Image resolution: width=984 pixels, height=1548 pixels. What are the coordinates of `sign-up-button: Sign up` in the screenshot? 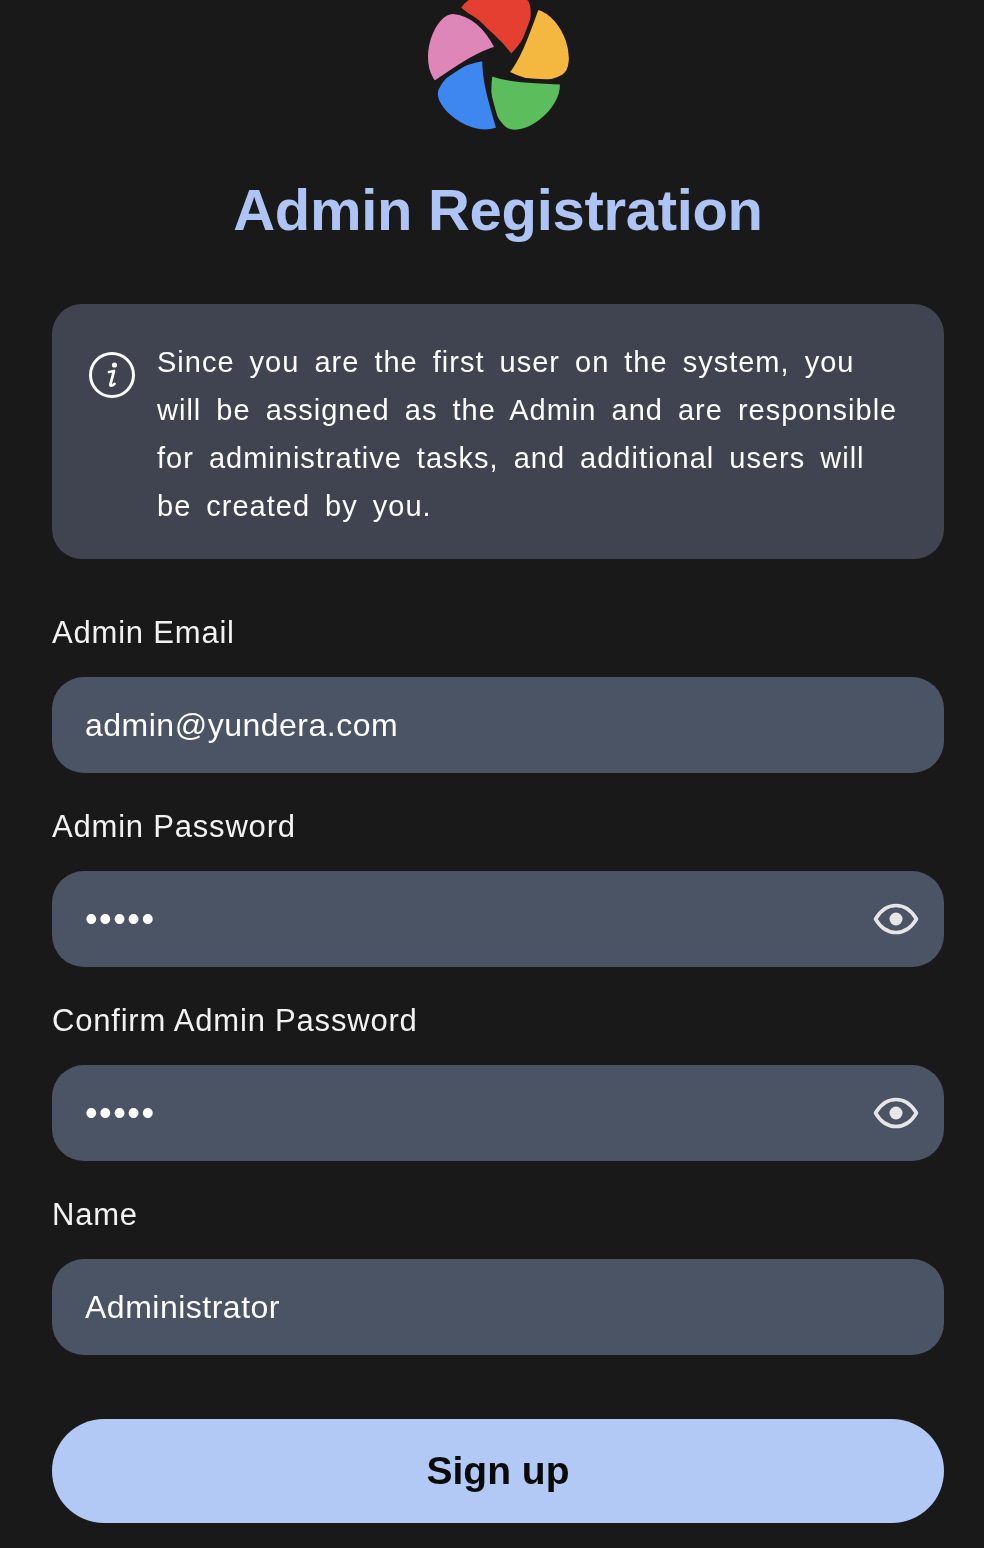 It's located at (498, 1471).